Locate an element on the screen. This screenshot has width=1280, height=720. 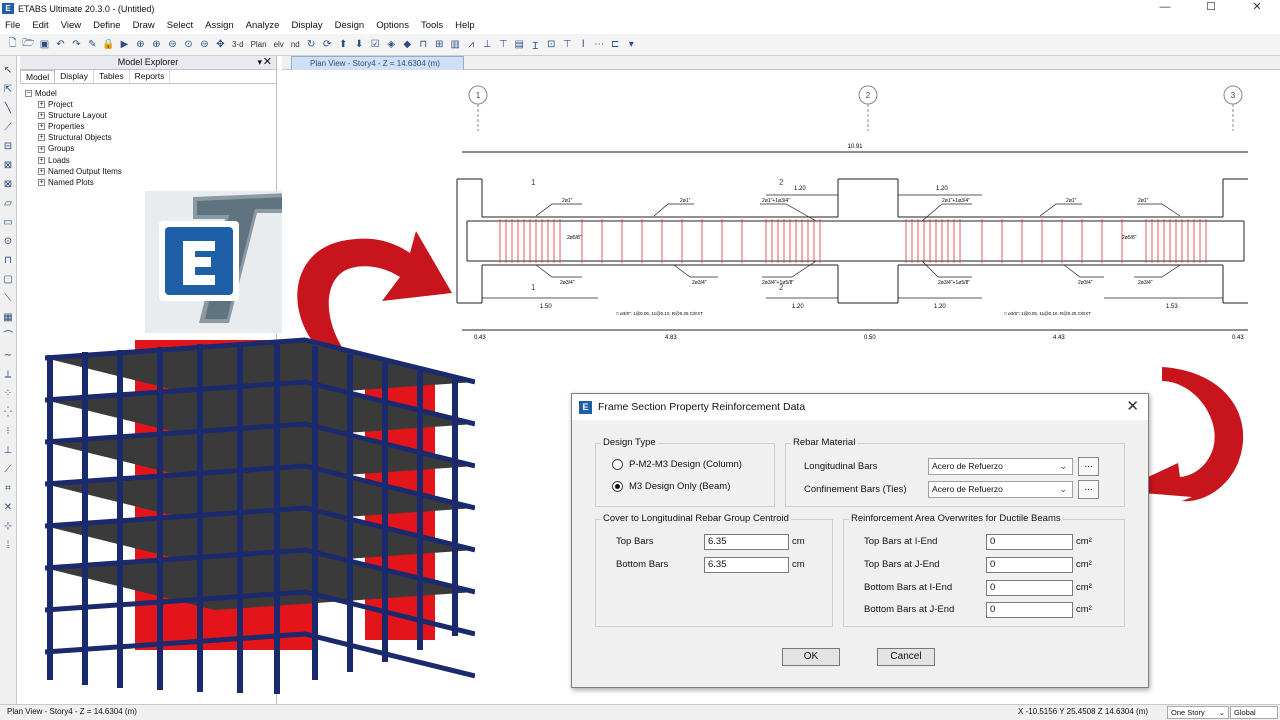
tendon-icon: ⏜ is located at coordinates (8, 337).